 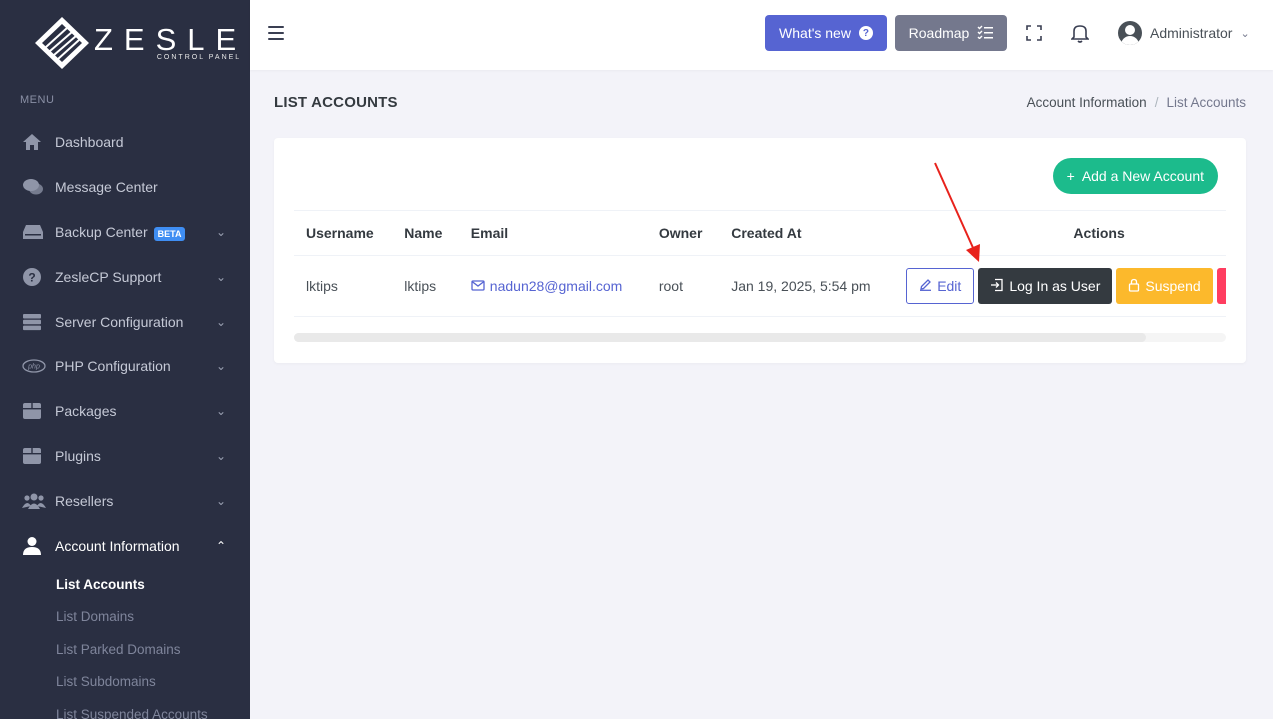 I want to click on logo-mark-icon, so click(x=62, y=43).